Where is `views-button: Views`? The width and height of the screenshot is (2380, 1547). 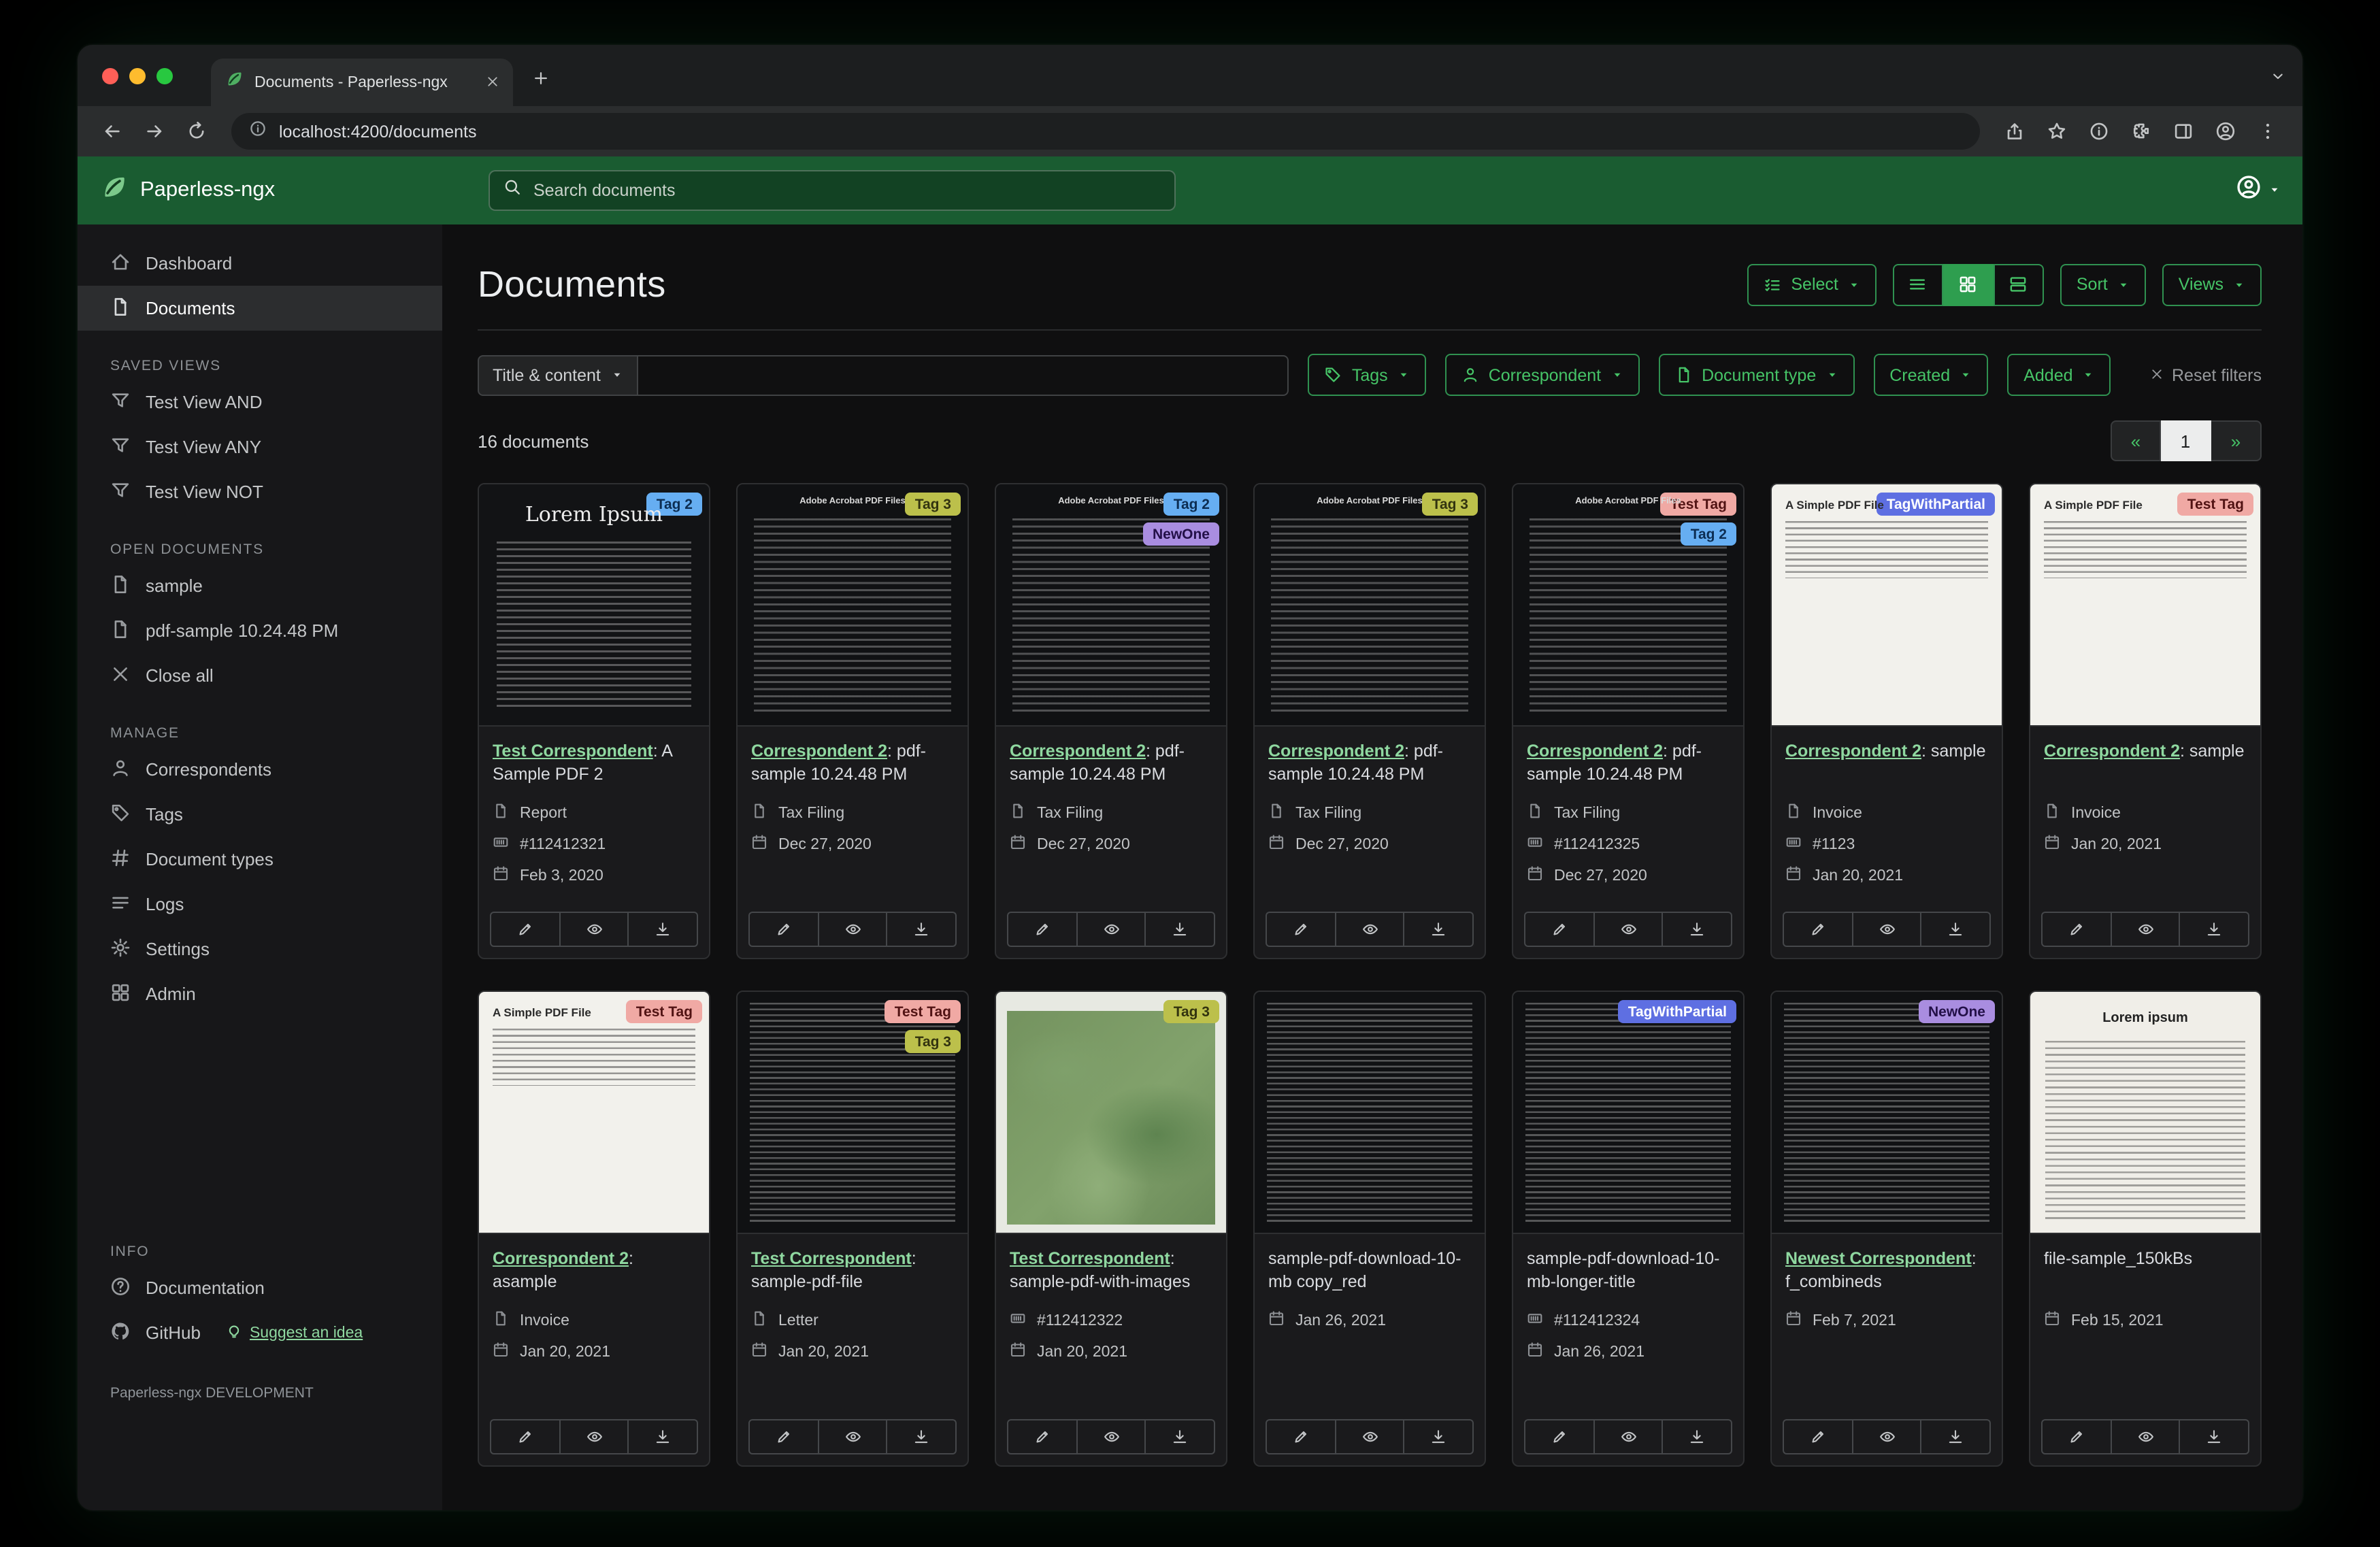 views-button: Views is located at coordinates (2212, 284).